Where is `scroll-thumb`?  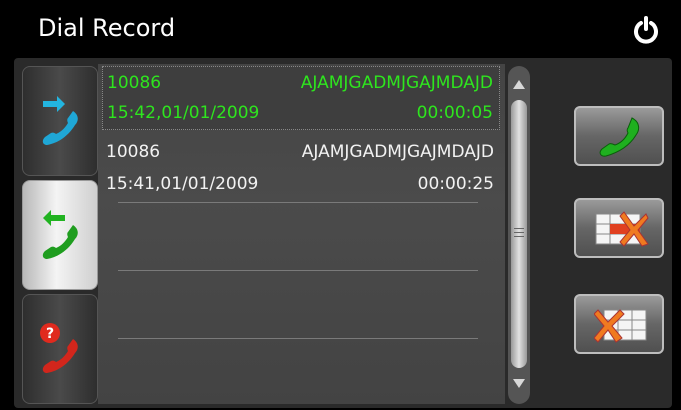
scroll-thumb is located at coordinates (519, 234).